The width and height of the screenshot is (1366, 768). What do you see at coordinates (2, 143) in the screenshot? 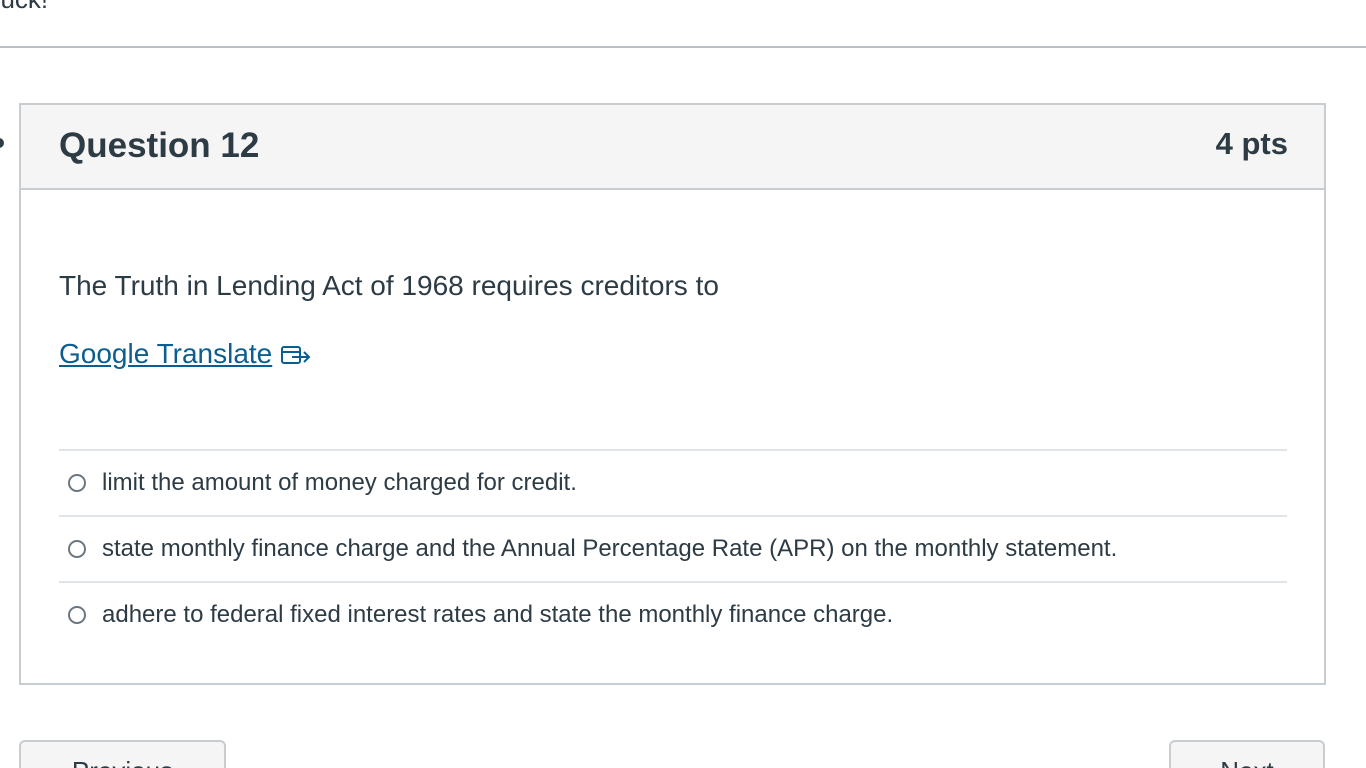
I see `question-marker-icon` at bounding box center [2, 143].